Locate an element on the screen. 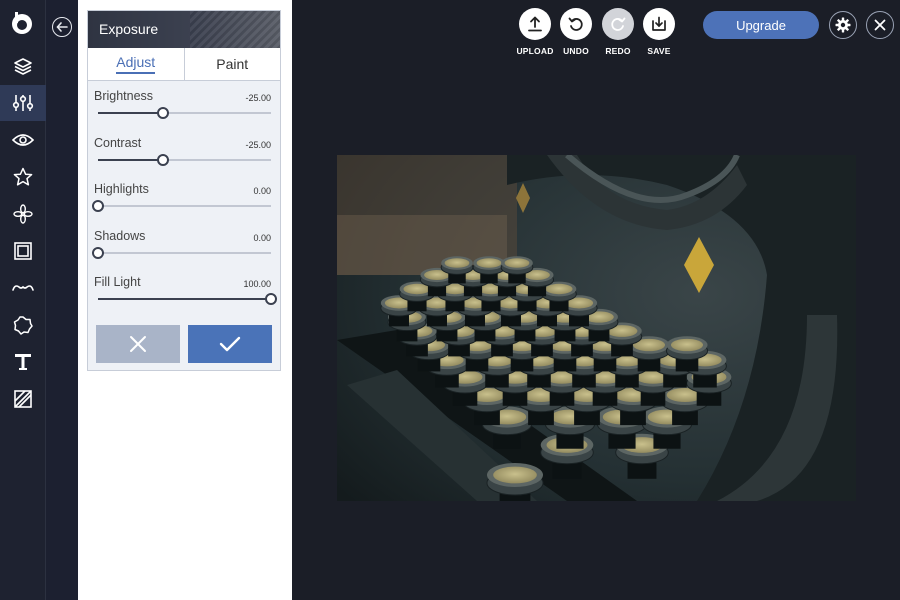 Image resolution: width=900 pixels, height=600 pixels. star-icon is located at coordinates (23, 177).